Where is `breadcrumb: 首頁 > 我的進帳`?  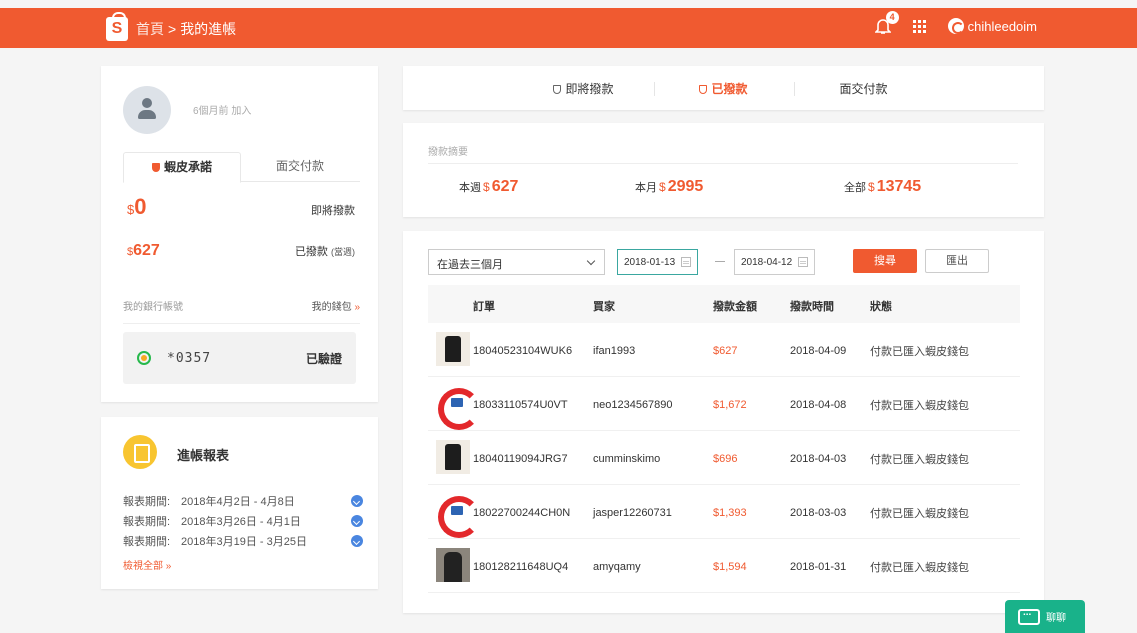 breadcrumb: 首頁 > 我的進帳 is located at coordinates (186, 29).